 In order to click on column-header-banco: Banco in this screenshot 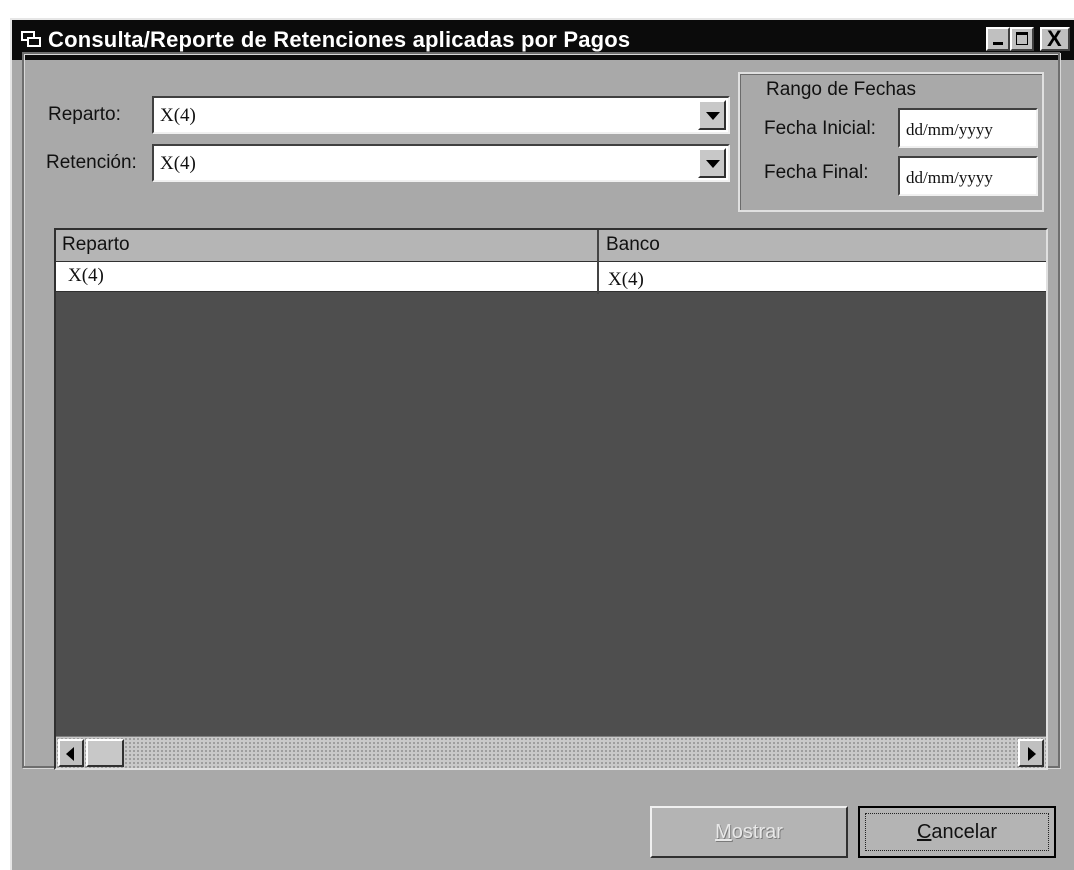, I will do `click(633, 245)`.